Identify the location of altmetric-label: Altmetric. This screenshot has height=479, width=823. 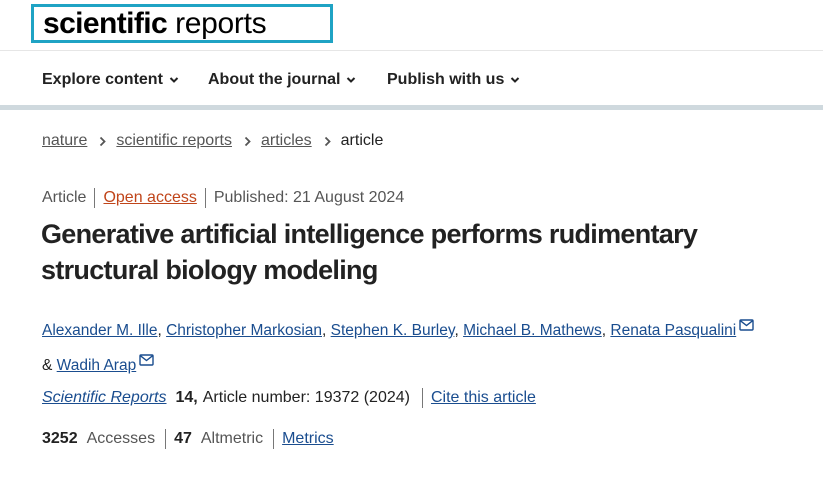
(232, 438).